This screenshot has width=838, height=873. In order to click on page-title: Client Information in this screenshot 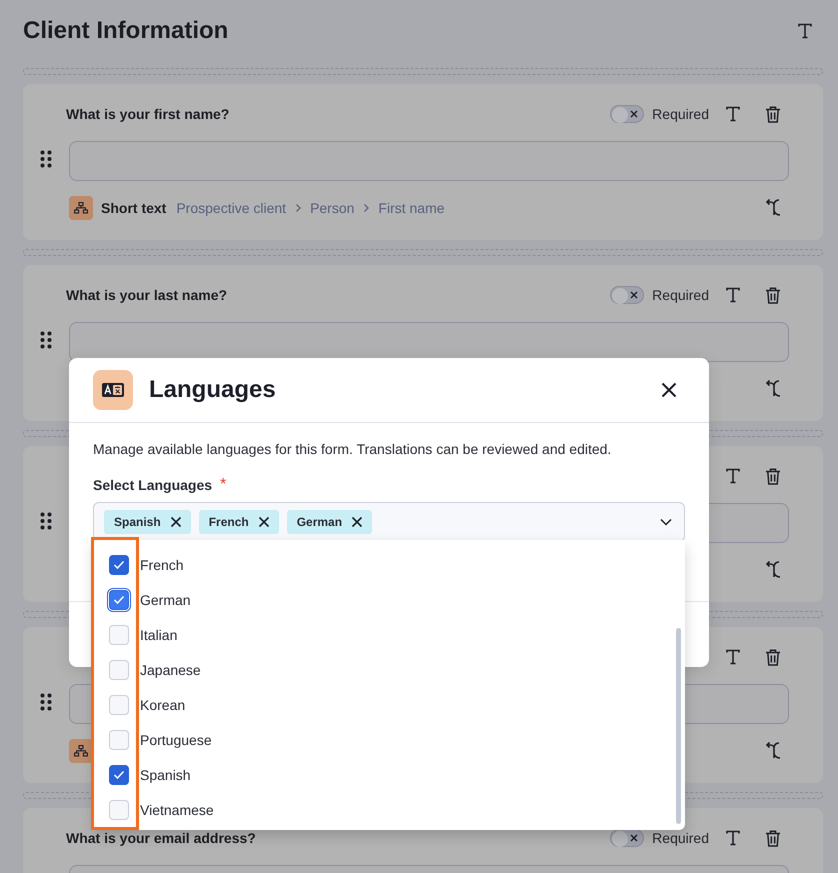, I will do `click(125, 31)`.